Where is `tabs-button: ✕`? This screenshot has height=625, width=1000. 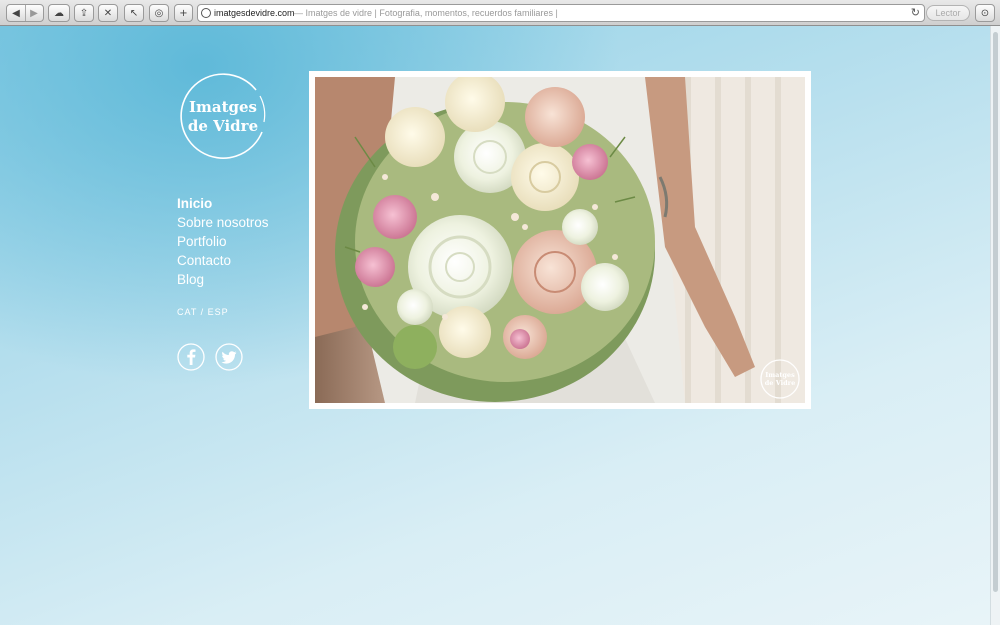 tabs-button: ✕ is located at coordinates (108, 13).